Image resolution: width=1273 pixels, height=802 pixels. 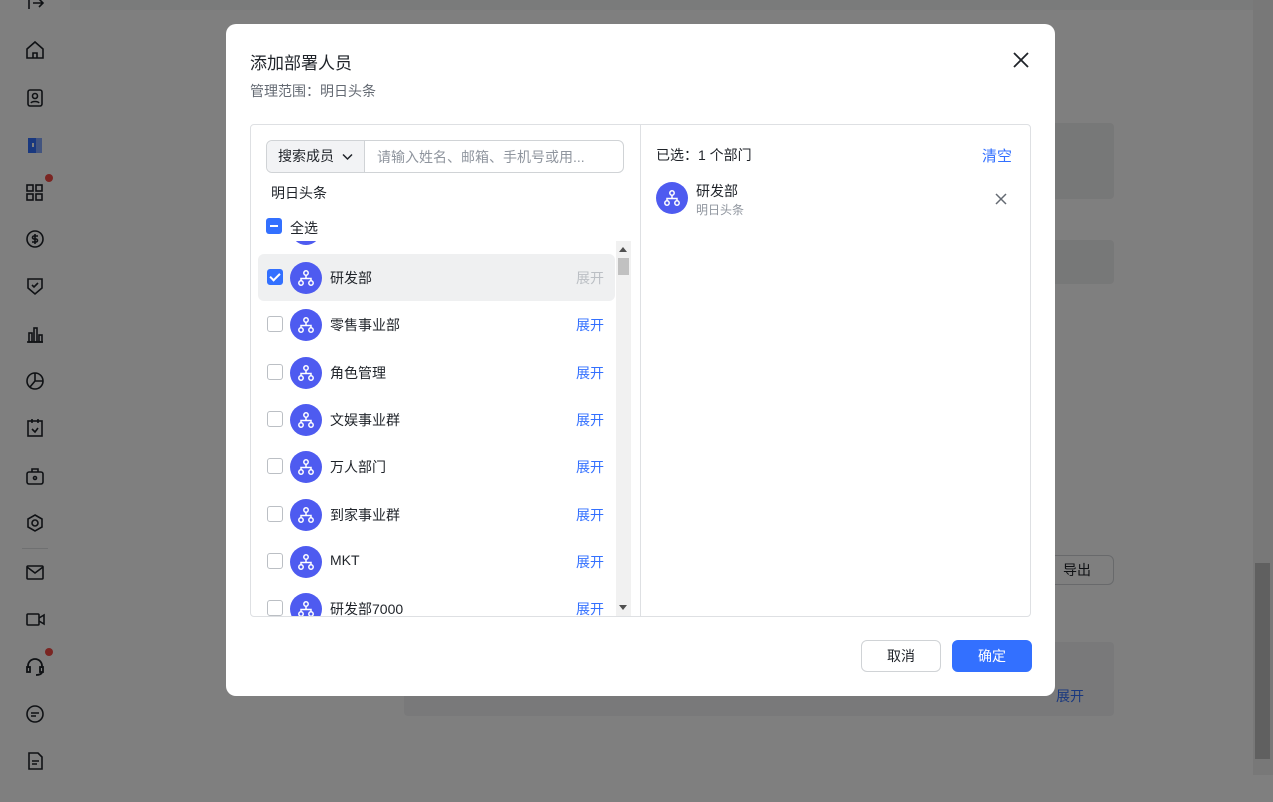 I want to click on department-name: MKT, so click(x=345, y=560).